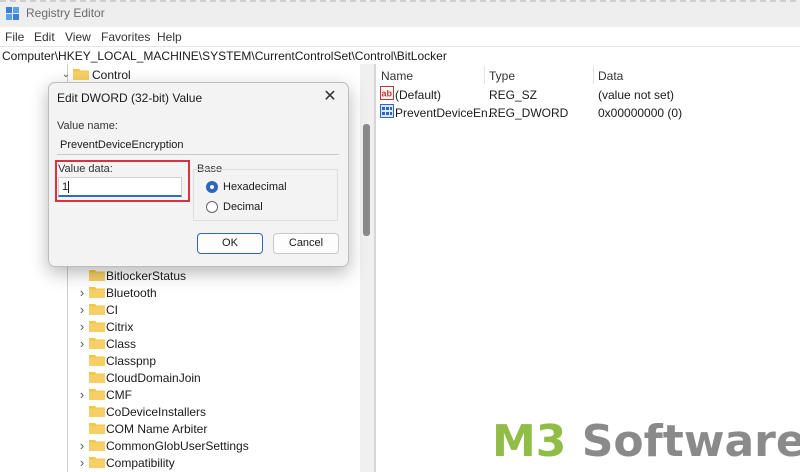 Image resolution: width=800 pixels, height=472 pixels. Describe the element at coordinates (180, 326) in the screenshot. I see `tree-item: › Citrix` at that location.